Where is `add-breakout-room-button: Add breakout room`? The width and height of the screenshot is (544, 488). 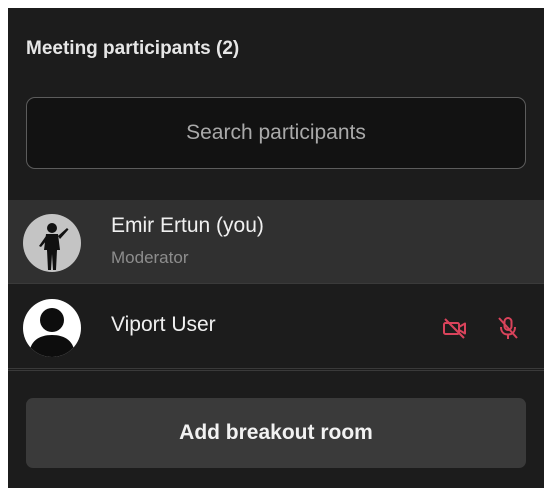
add-breakout-room-button: Add breakout room is located at coordinates (276, 433).